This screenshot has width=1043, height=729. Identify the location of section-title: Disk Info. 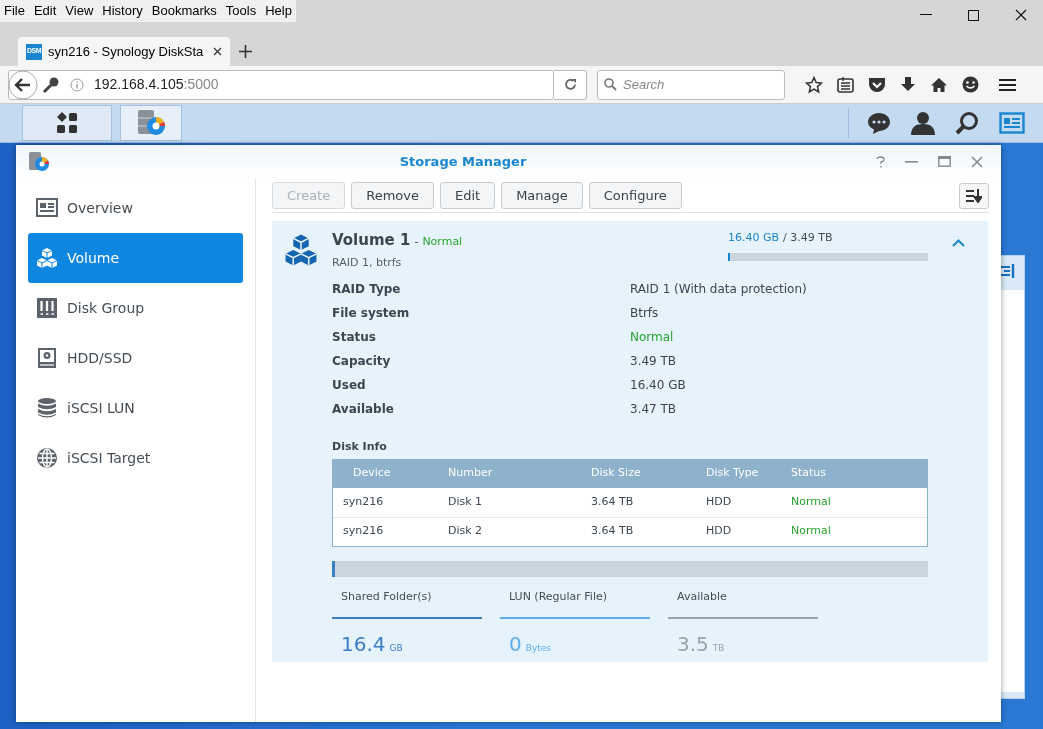
(360, 447).